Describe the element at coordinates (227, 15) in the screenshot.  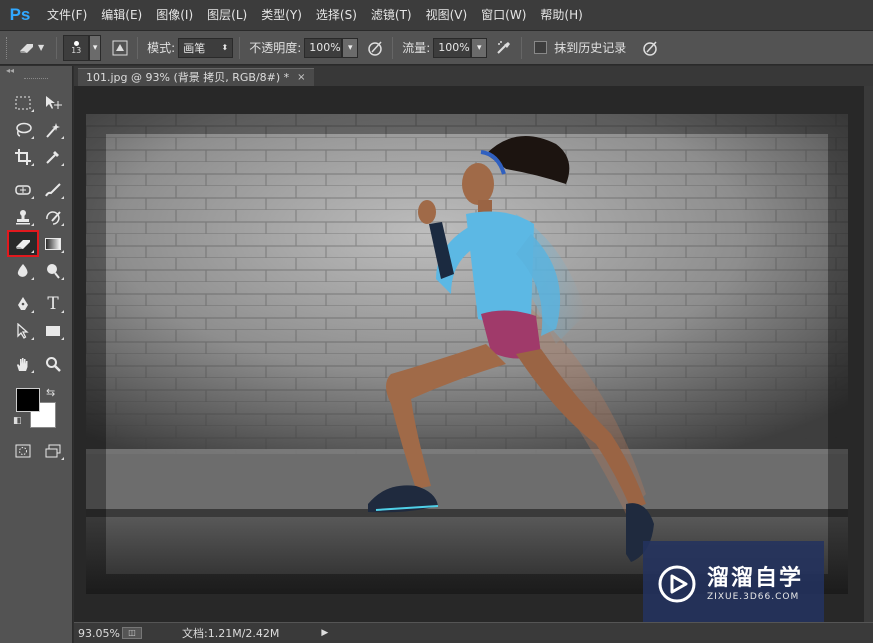
I see `menu-layer: 图层(L)` at that location.